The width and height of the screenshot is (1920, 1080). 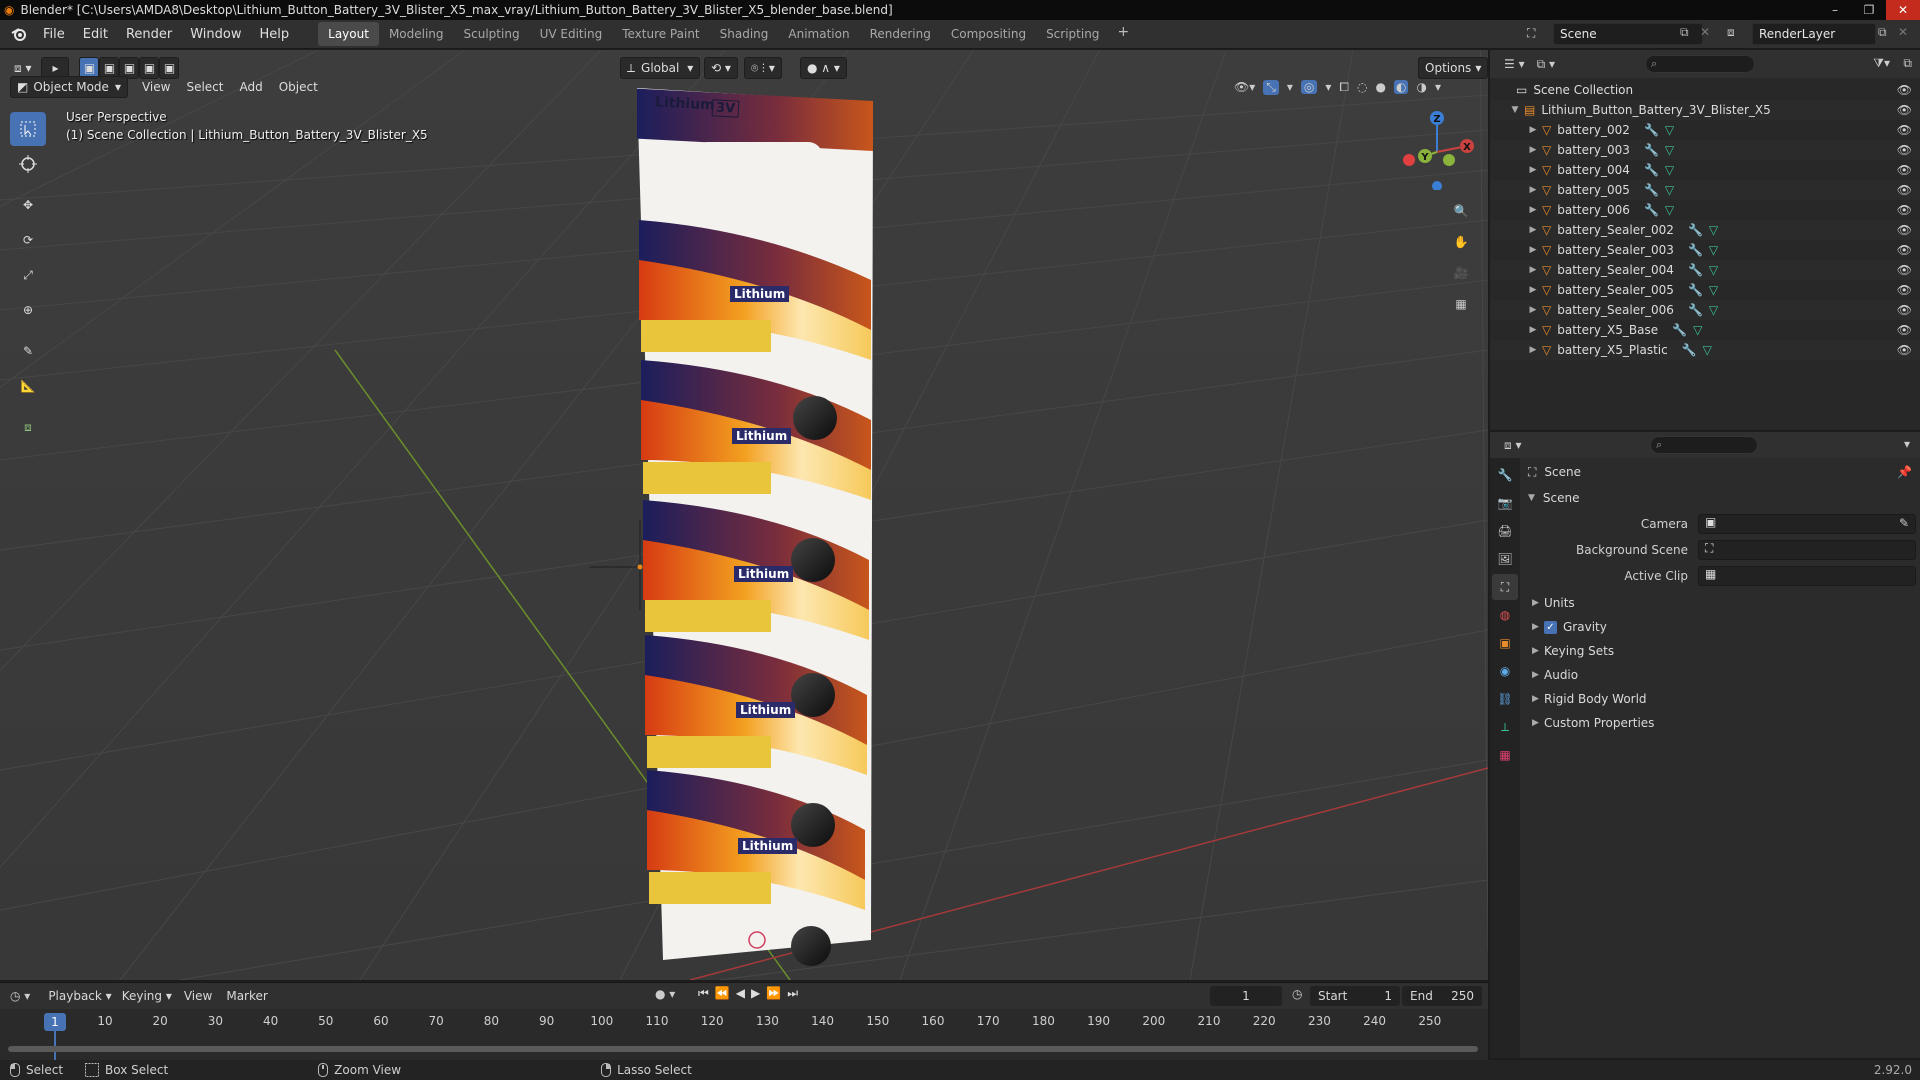 I want to click on gizmo-dropdown-icon: ▾, so click(x=1290, y=87).